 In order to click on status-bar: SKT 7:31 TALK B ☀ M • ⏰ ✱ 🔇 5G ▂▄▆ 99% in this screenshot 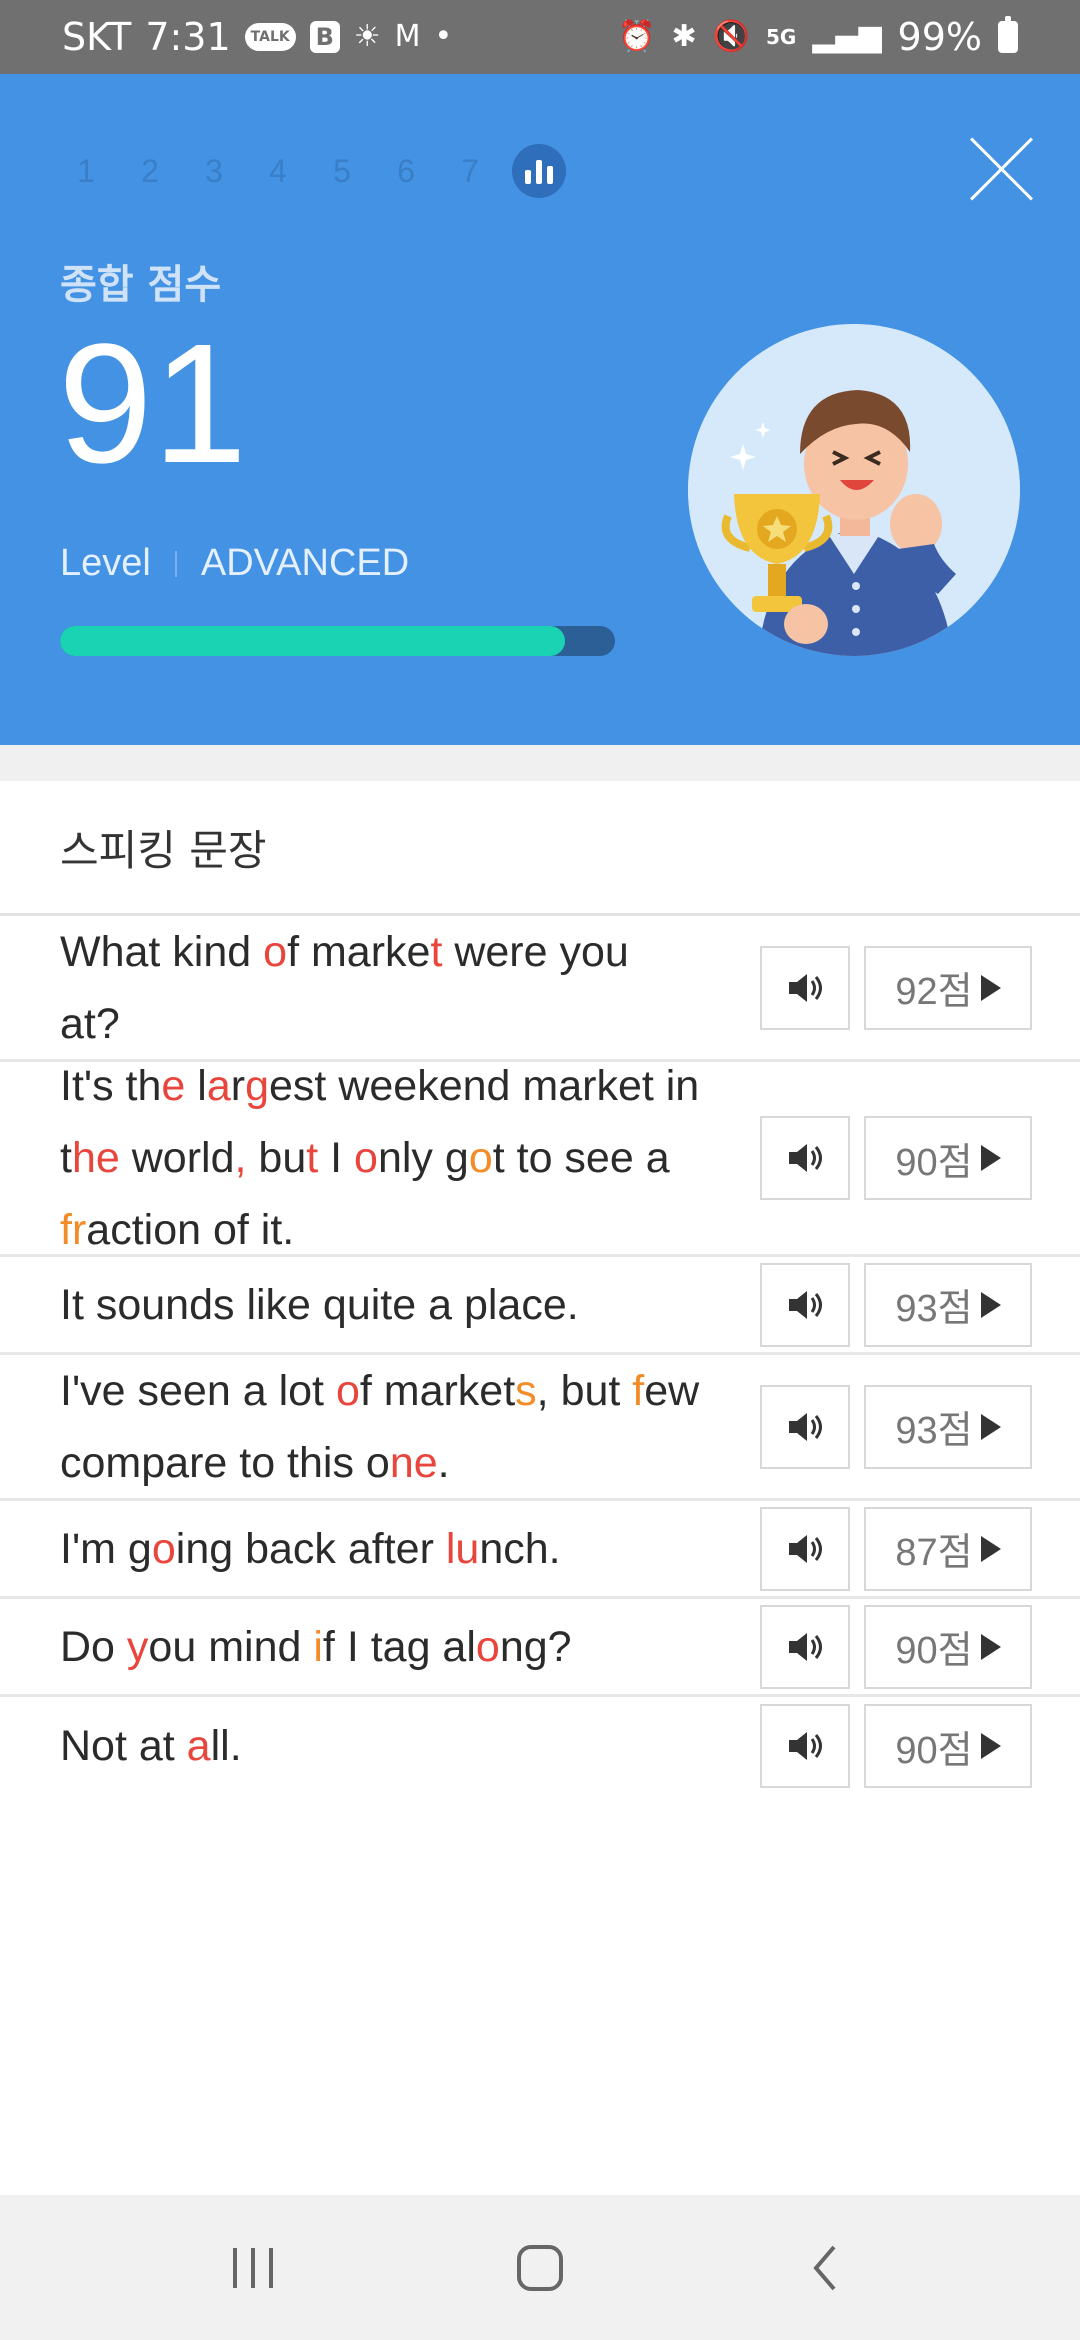, I will do `click(540, 37)`.